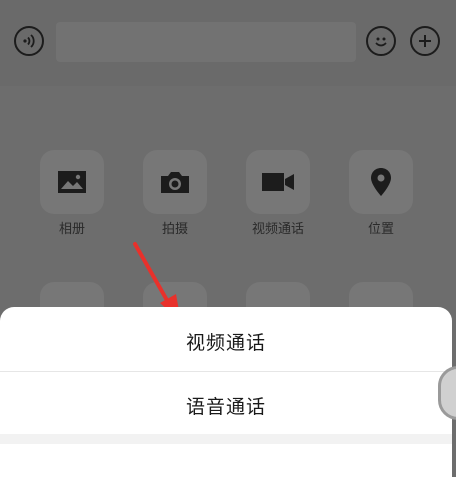 This screenshot has height=477, width=456. I want to click on voice-call-option: 语音通话, so click(226, 405).